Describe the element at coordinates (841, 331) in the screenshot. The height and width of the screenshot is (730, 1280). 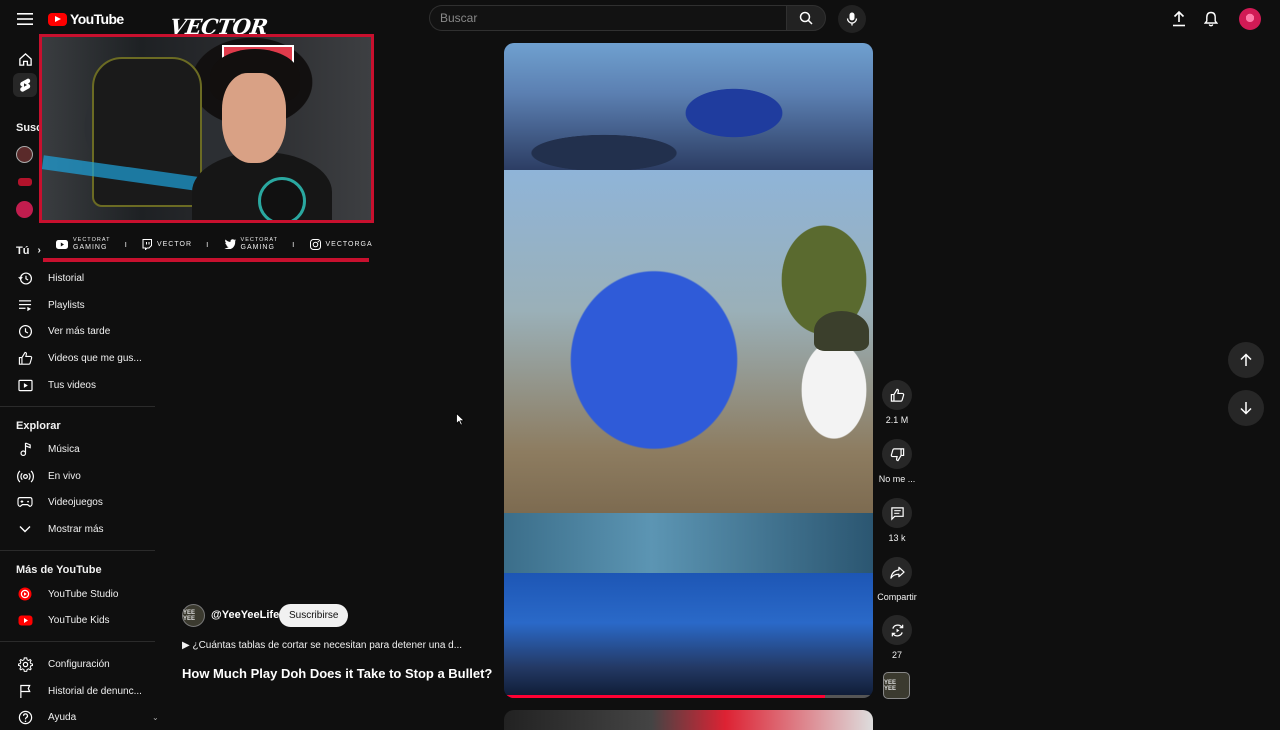
I see `video-person` at that location.